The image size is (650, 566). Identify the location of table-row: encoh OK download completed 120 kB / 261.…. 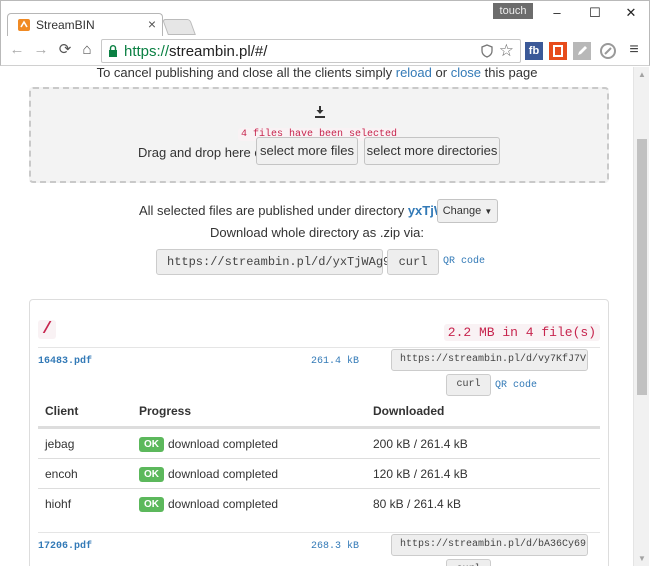
(319, 473).